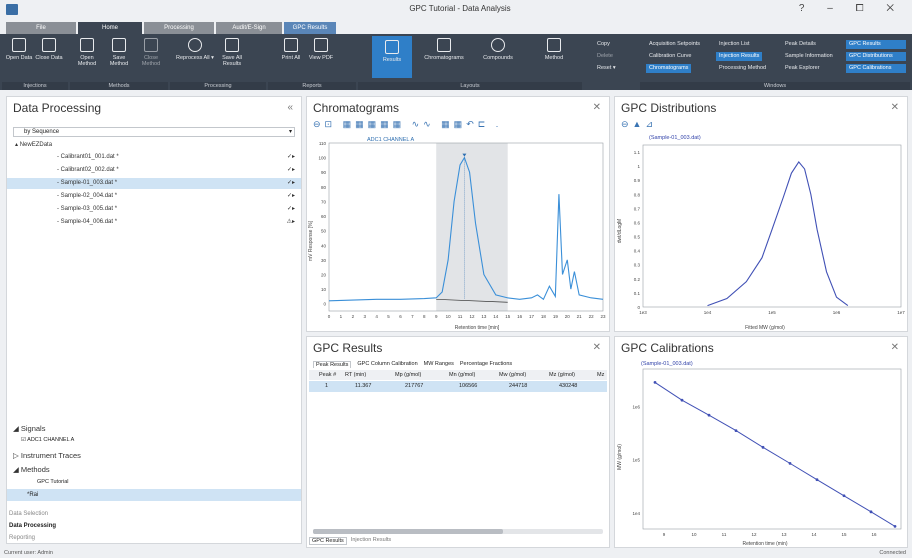 Image resolution: width=912 pixels, height=558 pixels. I want to click on results-layout-icon, so click(392, 47).